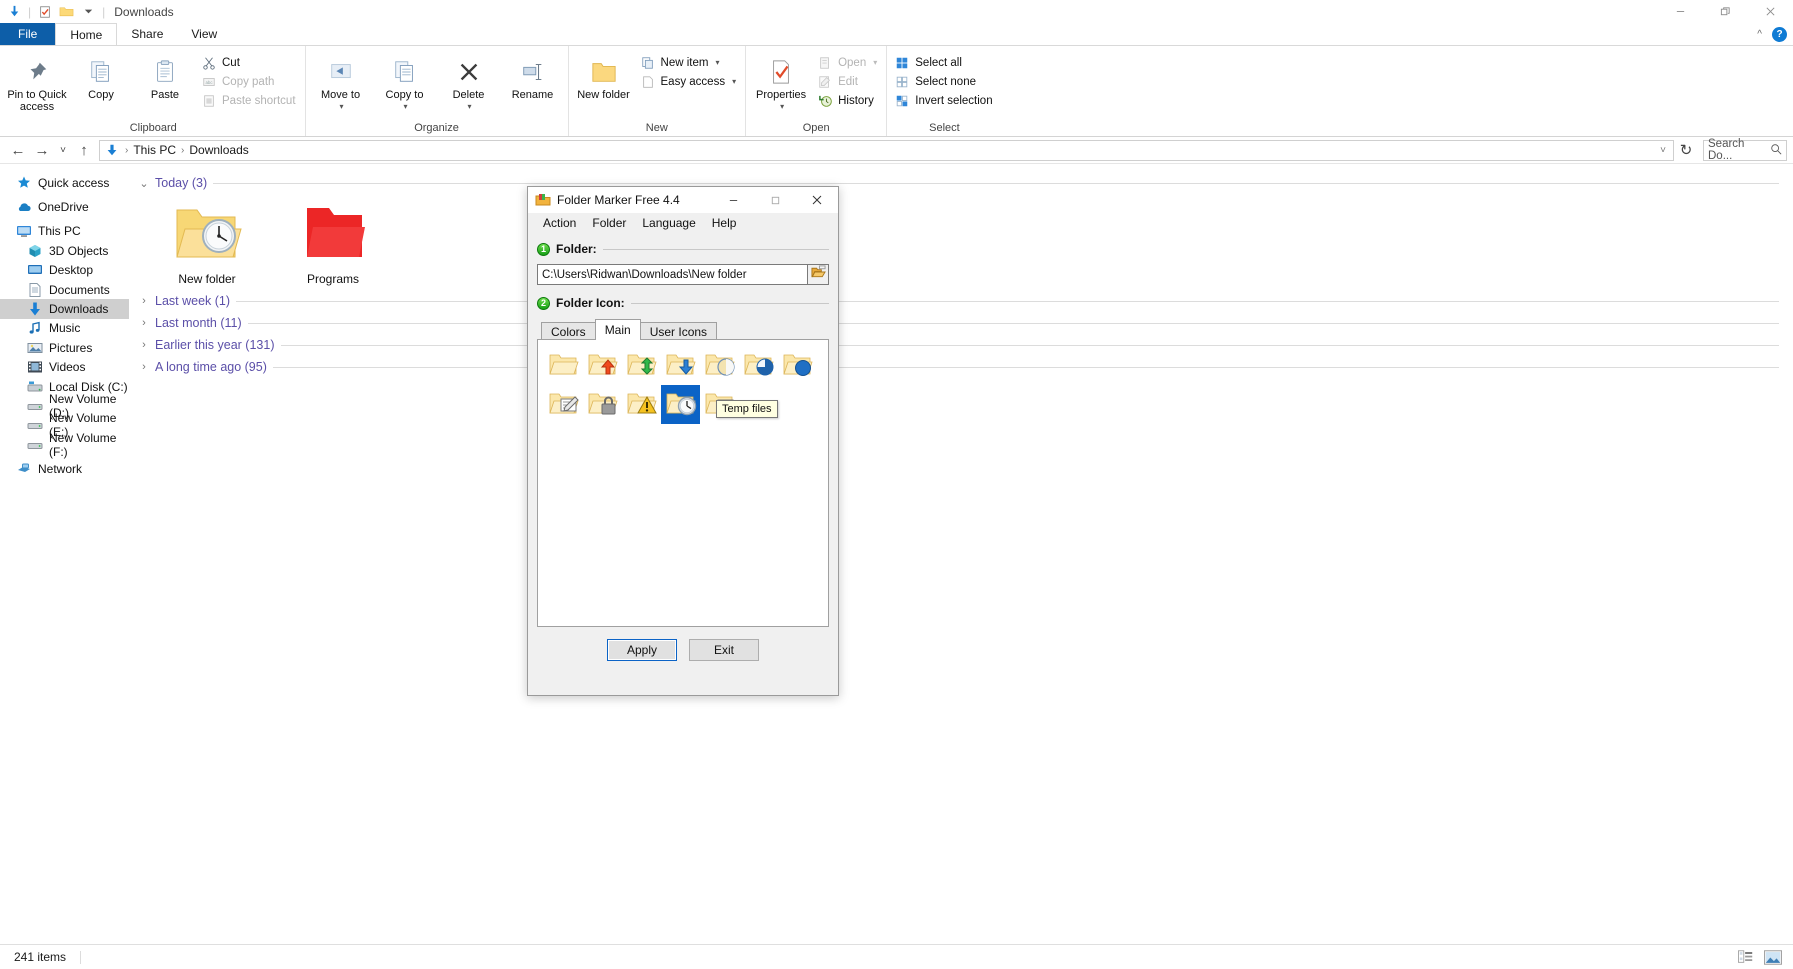 The width and height of the screenshot is (1793, 969). What do you see at coordinates (563, 404) in the screenshot?
I see `icon-option-folder-document-edit` at bounding box center [563, 404].